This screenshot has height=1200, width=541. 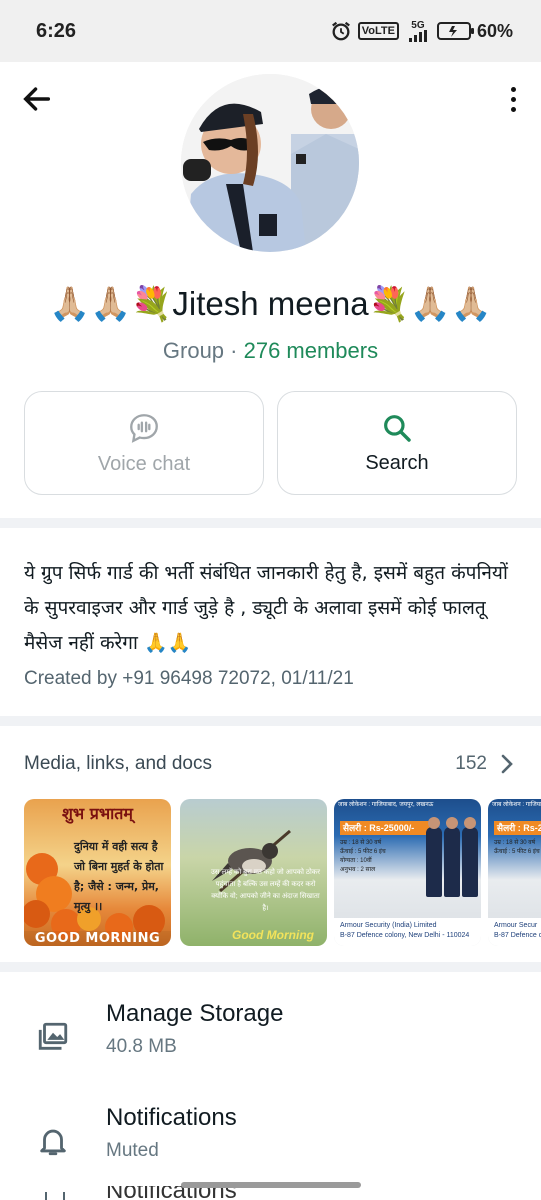 What do you see at coordinates (397, 462) in the screenshot?
I see `search-label: Search` at bounding box center [397, 462].